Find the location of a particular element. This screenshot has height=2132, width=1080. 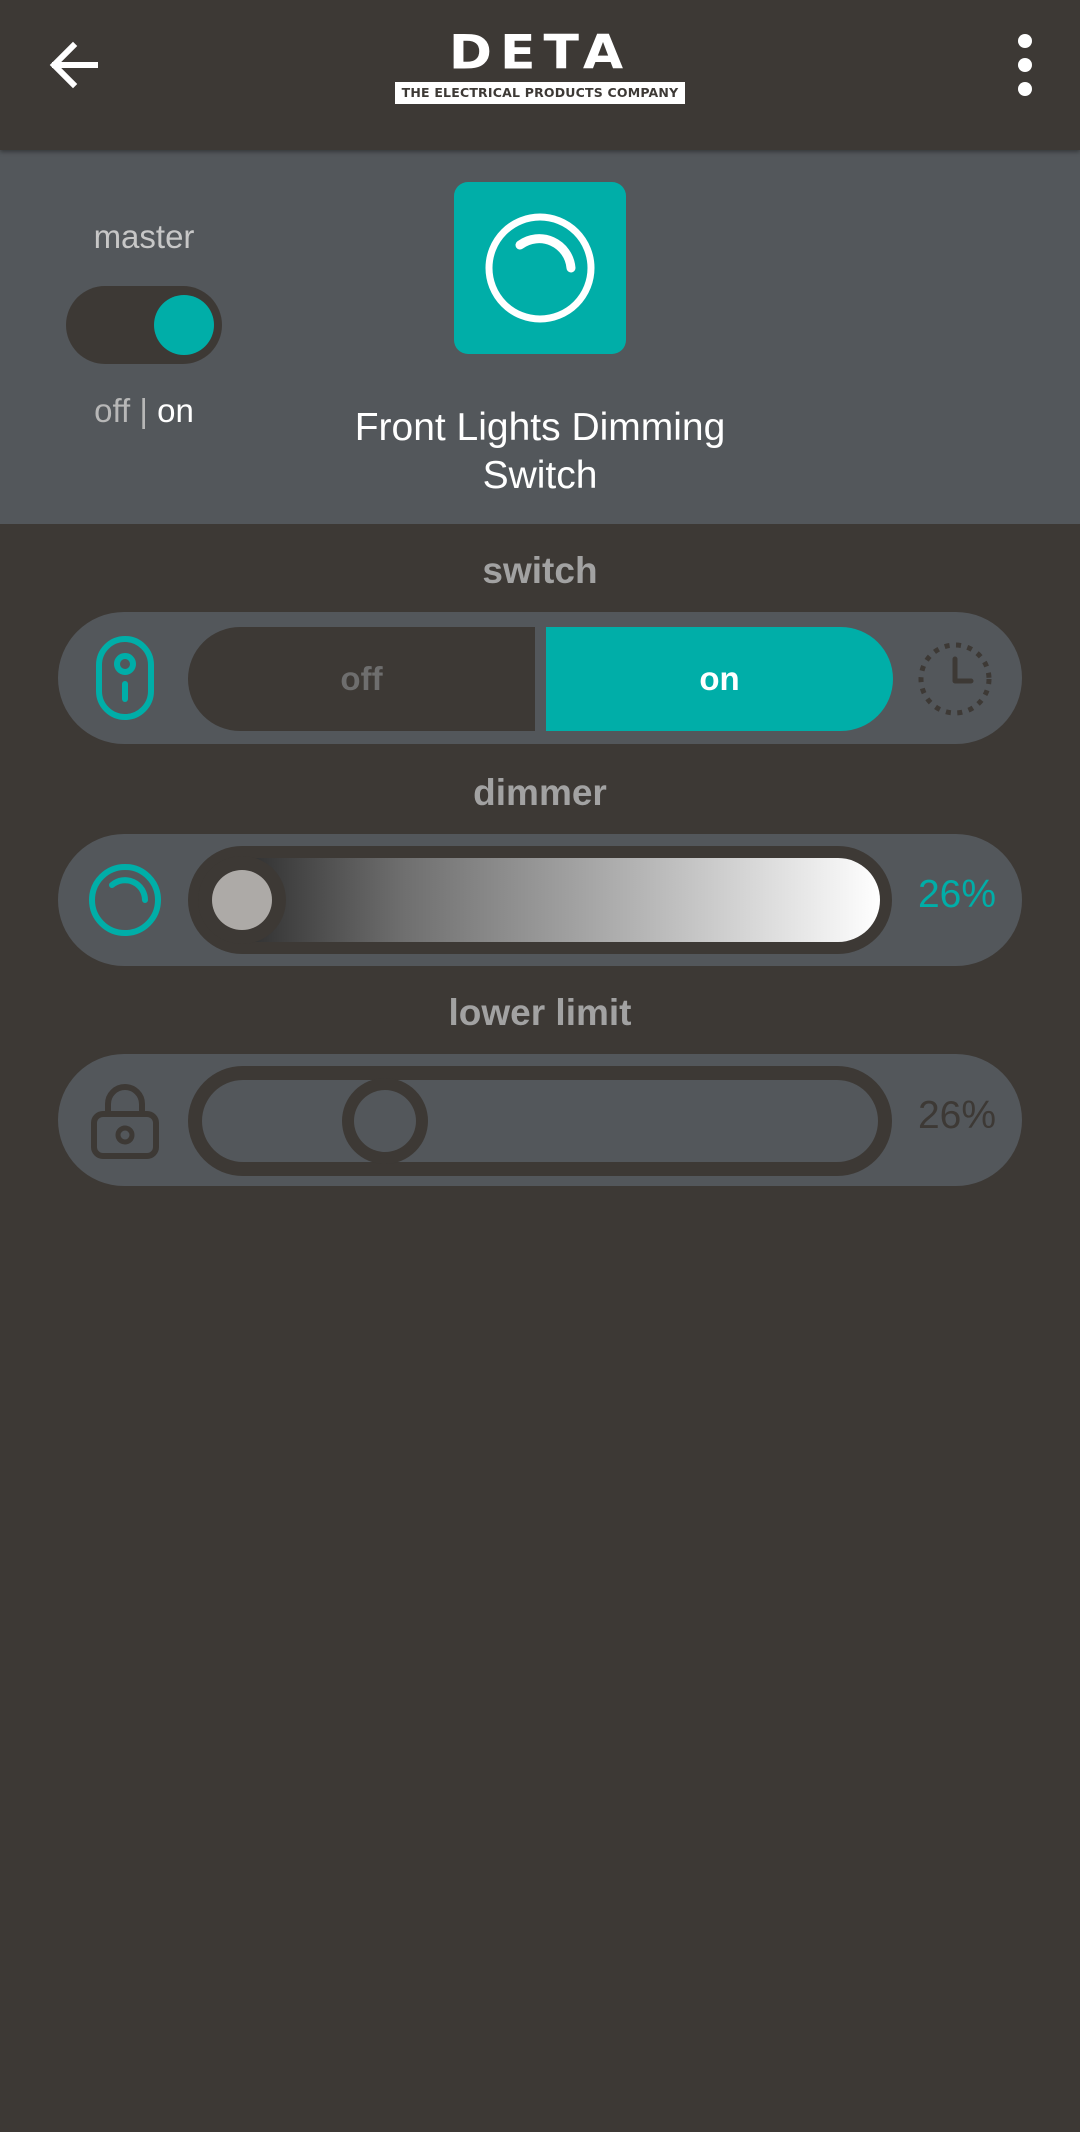

overflow-menu-button is located at coordinates (1025, 65).